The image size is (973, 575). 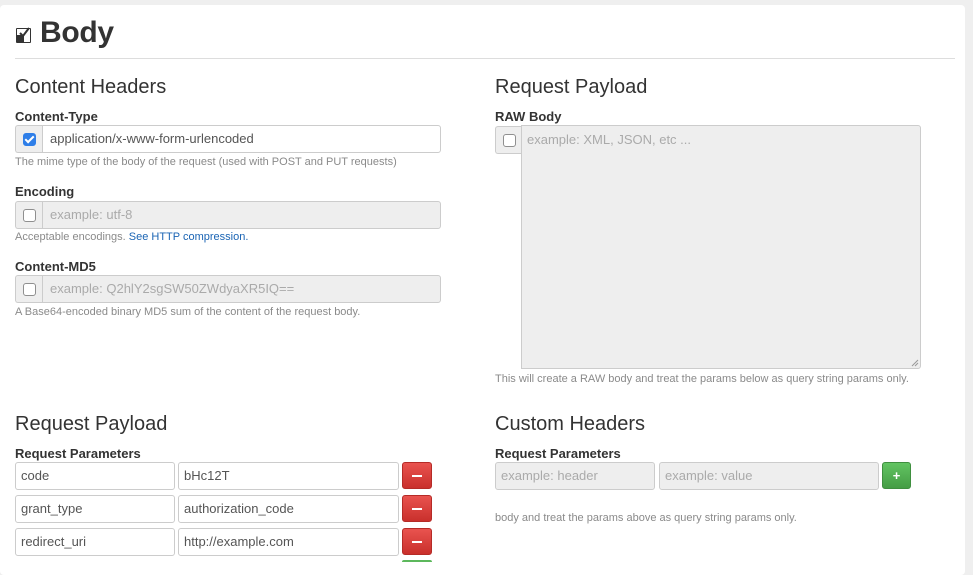 I want to click on content-md5-checkbox-addon, so click(x=28, y=289).